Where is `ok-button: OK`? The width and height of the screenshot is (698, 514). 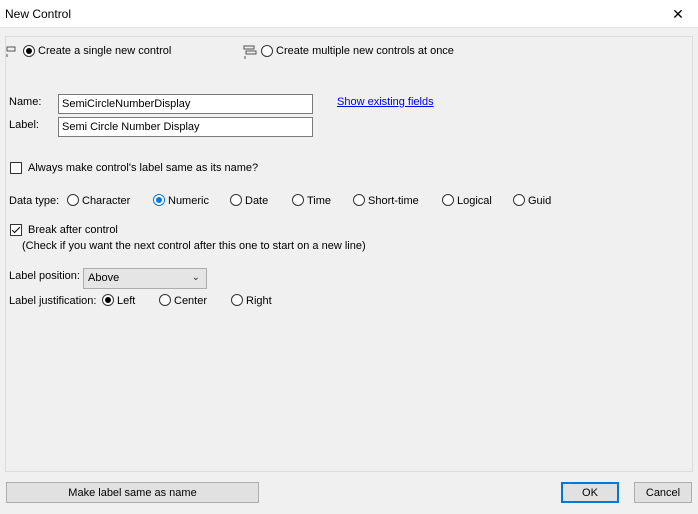 ok-button: OK is located at coordinates (590, 492).